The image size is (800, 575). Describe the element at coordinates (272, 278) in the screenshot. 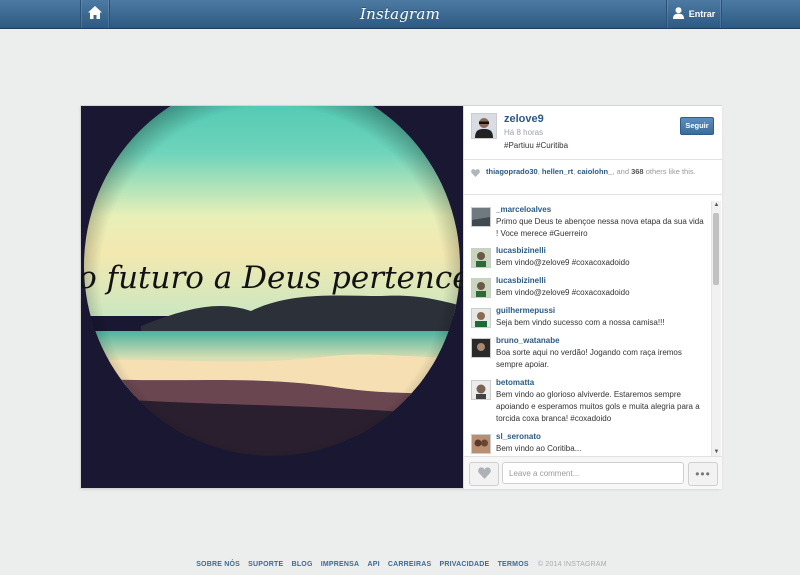

I see `photo-overlay-text: E o futuro a Deus pertence.` at that location.